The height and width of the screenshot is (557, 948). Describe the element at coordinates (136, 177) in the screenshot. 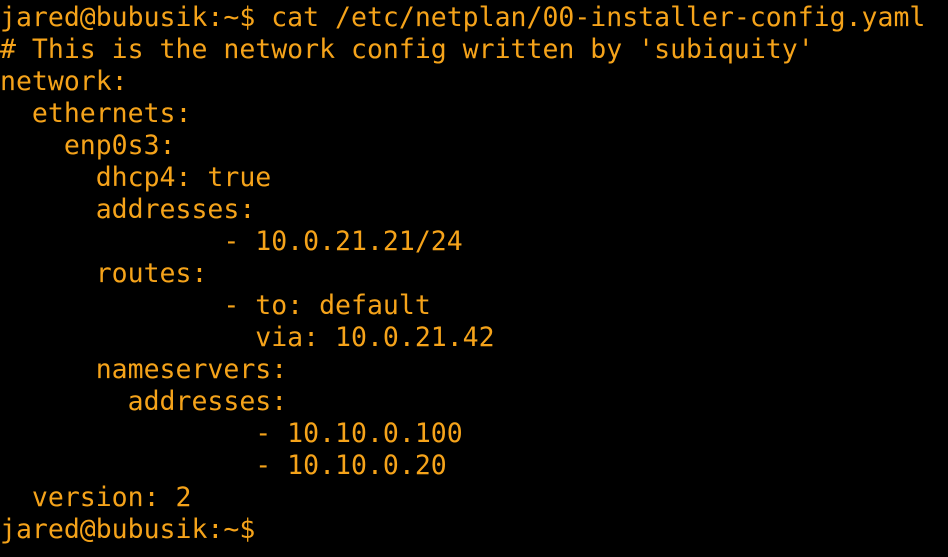

I see `terminal-line-dhcp4: dhcp4: true` at that location.